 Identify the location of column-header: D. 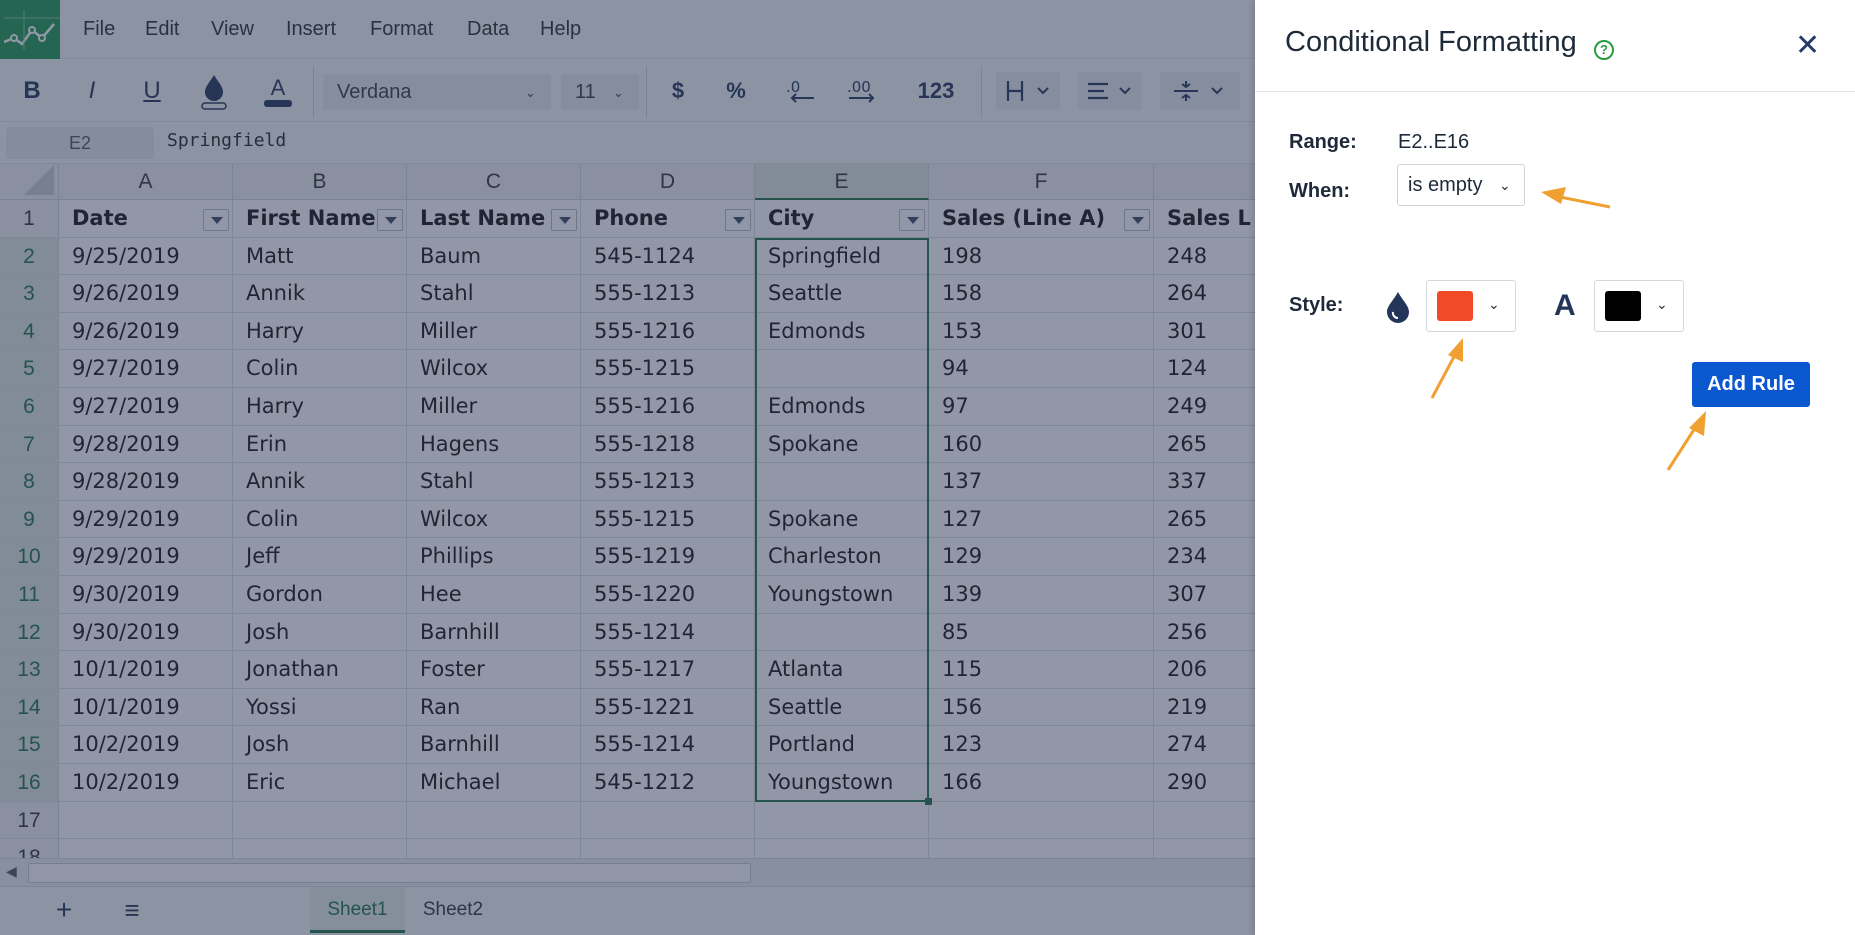
(668, 182).